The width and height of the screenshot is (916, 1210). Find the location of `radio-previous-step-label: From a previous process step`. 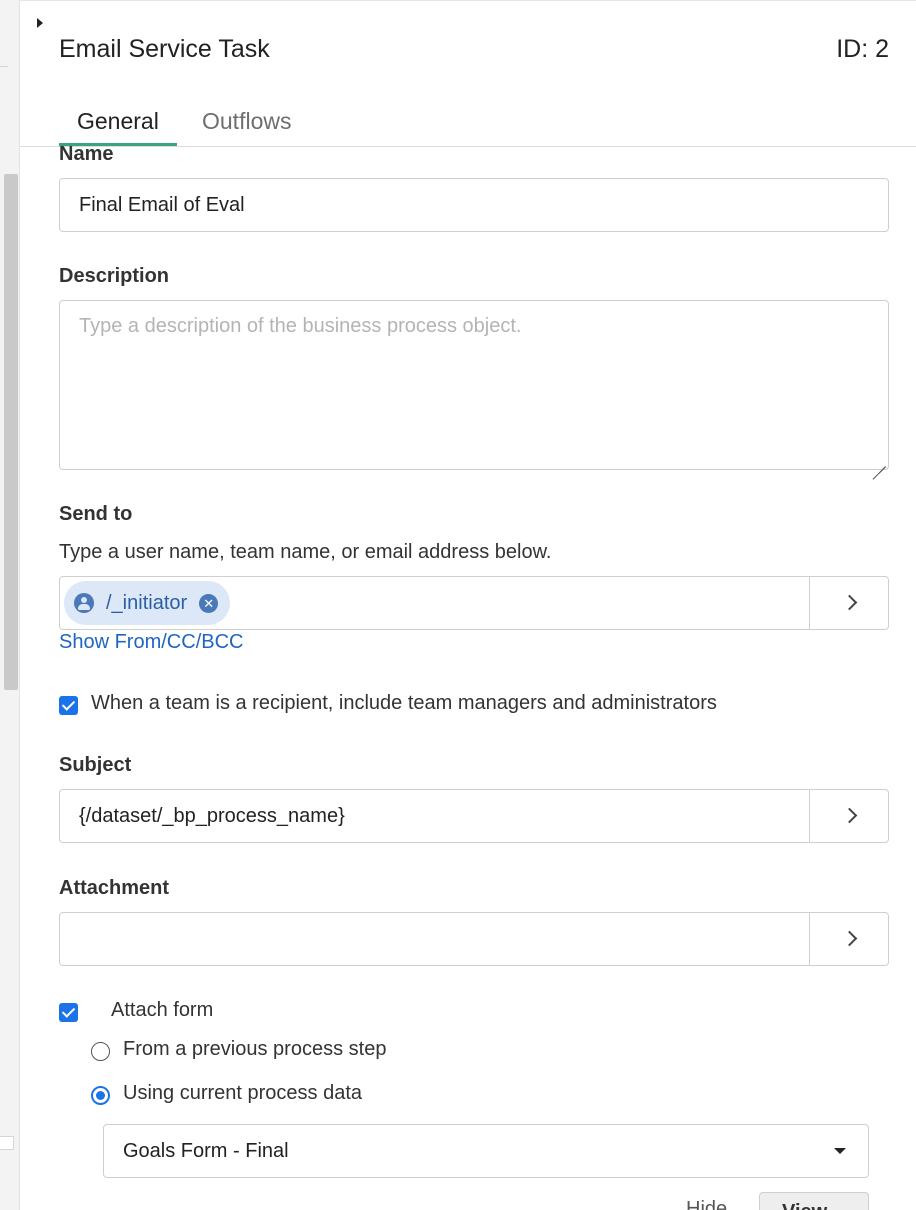

radio-previous-step-label: From a previous process step is located at coordinates (255, 1049).